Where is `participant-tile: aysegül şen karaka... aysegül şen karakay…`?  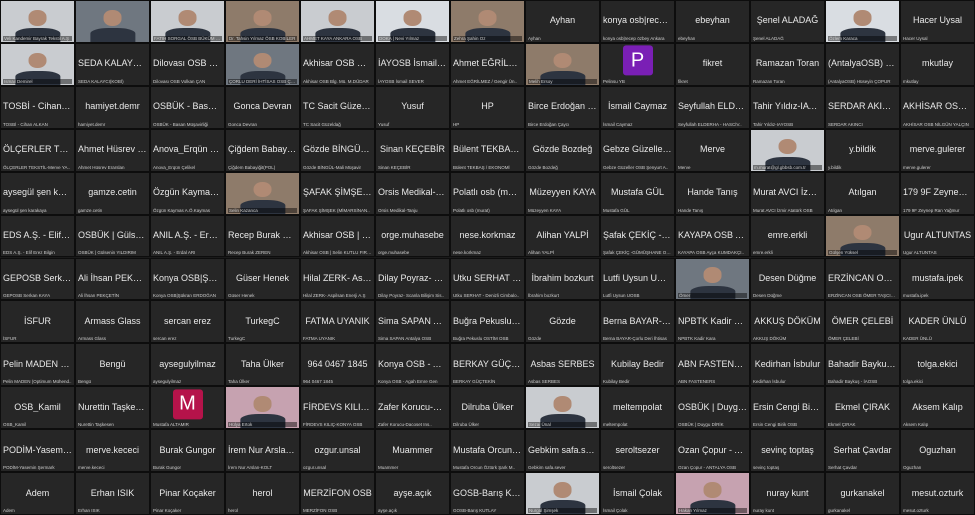 participant-tile: aysegül şen karaka... aysegül şen karakay… is located at coordinates (37, 193).